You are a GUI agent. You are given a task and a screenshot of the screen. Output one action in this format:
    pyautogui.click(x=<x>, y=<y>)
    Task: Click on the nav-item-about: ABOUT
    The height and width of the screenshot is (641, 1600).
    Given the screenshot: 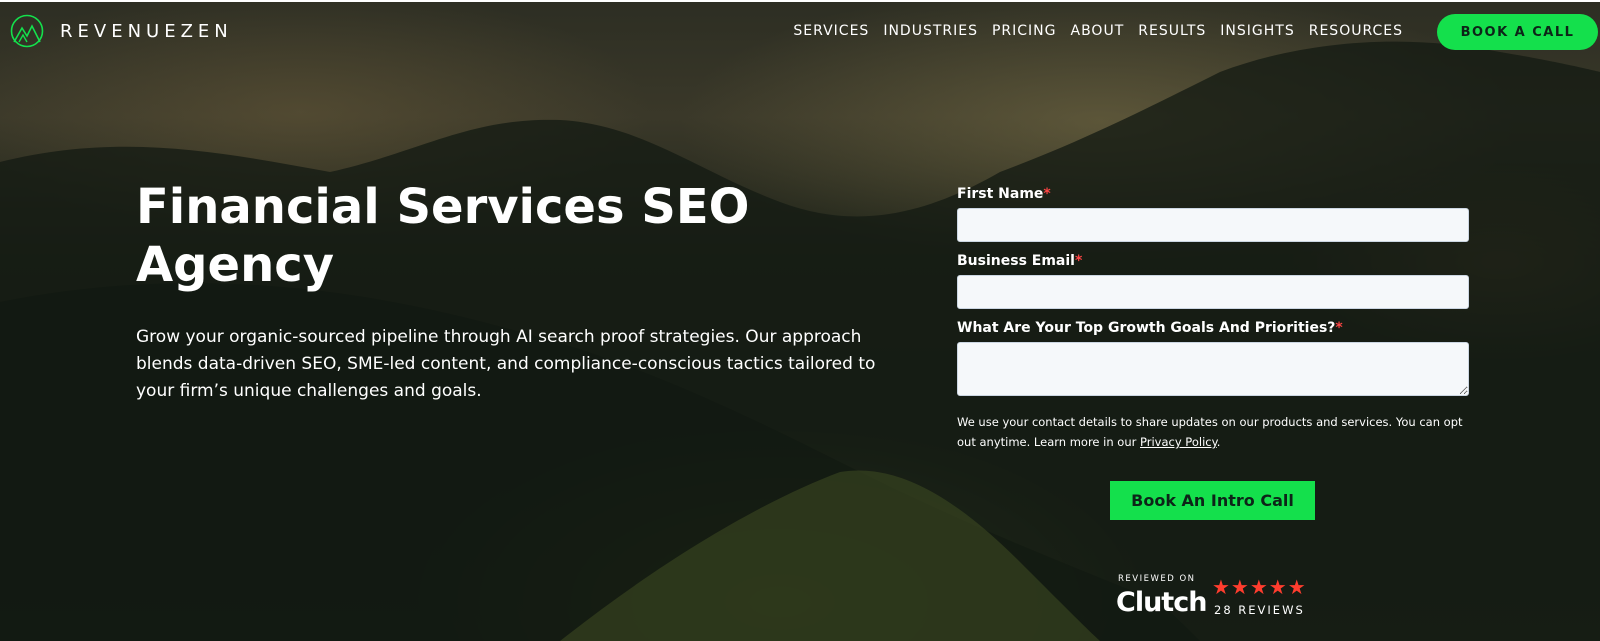 What is the action you would take?
    pyautogui.click(x=1098, y=31)
    